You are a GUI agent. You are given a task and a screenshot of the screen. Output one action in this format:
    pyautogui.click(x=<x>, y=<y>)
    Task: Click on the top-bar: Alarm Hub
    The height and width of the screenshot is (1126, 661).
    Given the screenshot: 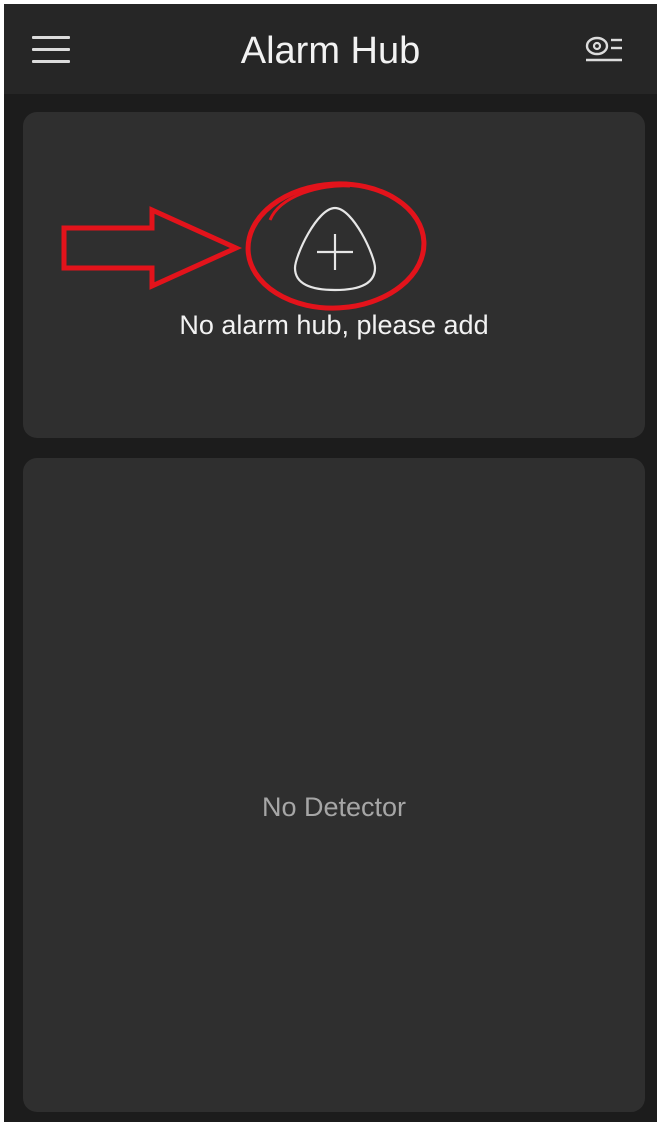 What is the action you would take?
    pyautogui.click(x=330, y=49)
    